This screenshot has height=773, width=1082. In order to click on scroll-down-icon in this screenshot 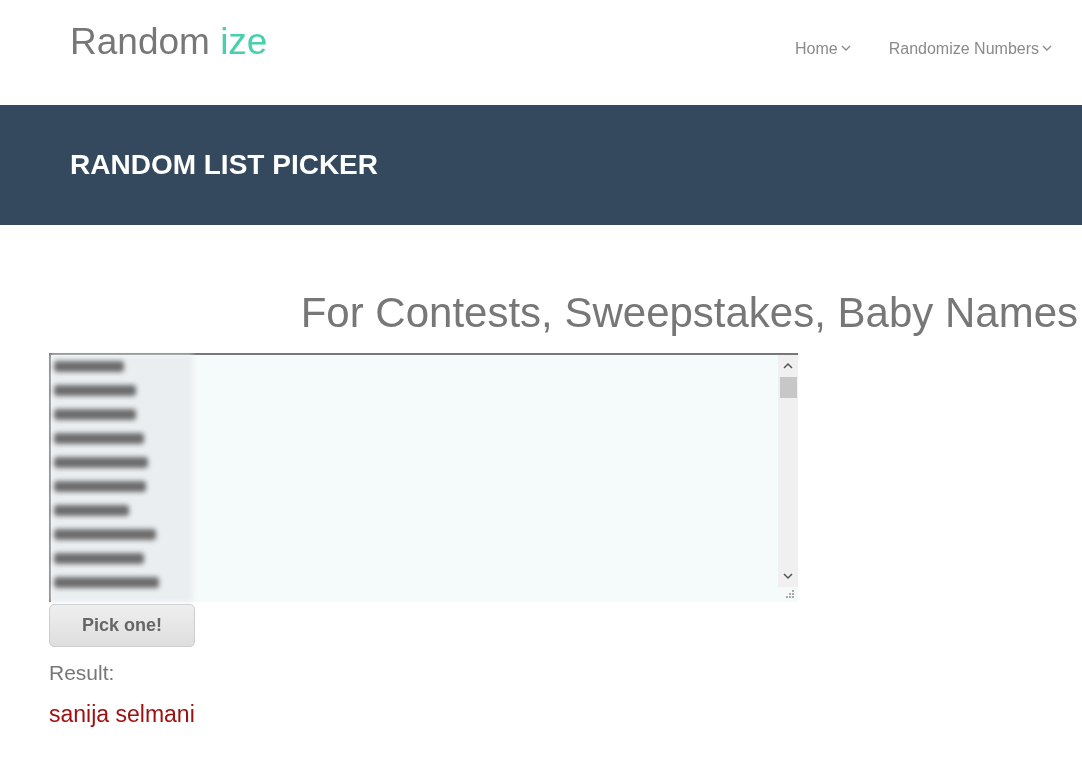, I will do `click(788, 576)`.